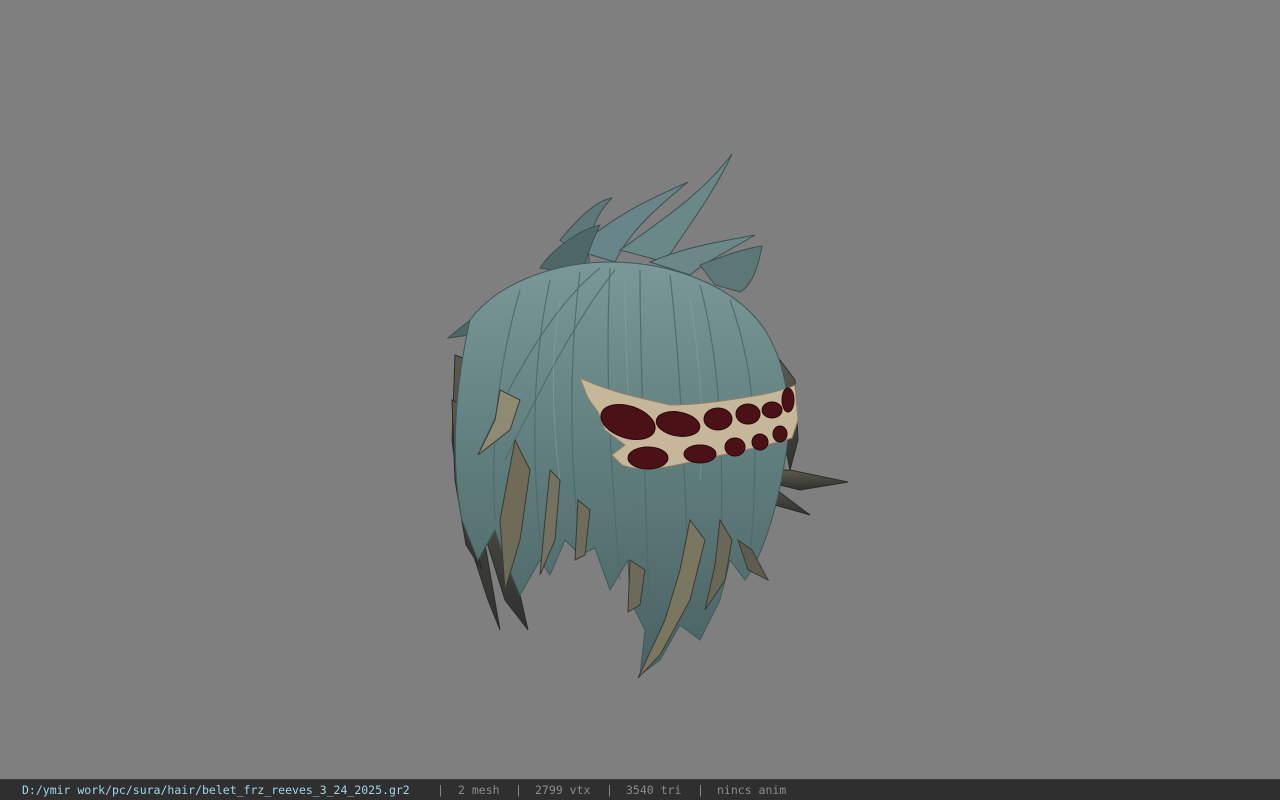 This screenshot has width=1280, height=800. What do you see at coordinates (479, 790) in the screenshot?
I see `mesh-count: 2 mesh` at bounding box center [479, 790].